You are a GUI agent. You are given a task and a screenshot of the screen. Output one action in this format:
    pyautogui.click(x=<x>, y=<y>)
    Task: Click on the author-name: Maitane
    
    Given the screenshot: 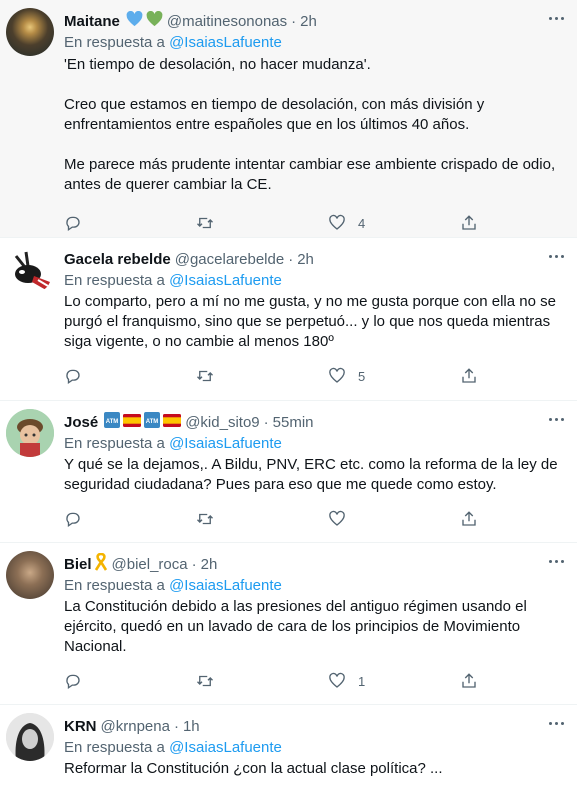 What is the action you would take?
    pyautogui.click(x=92, y=22)
    